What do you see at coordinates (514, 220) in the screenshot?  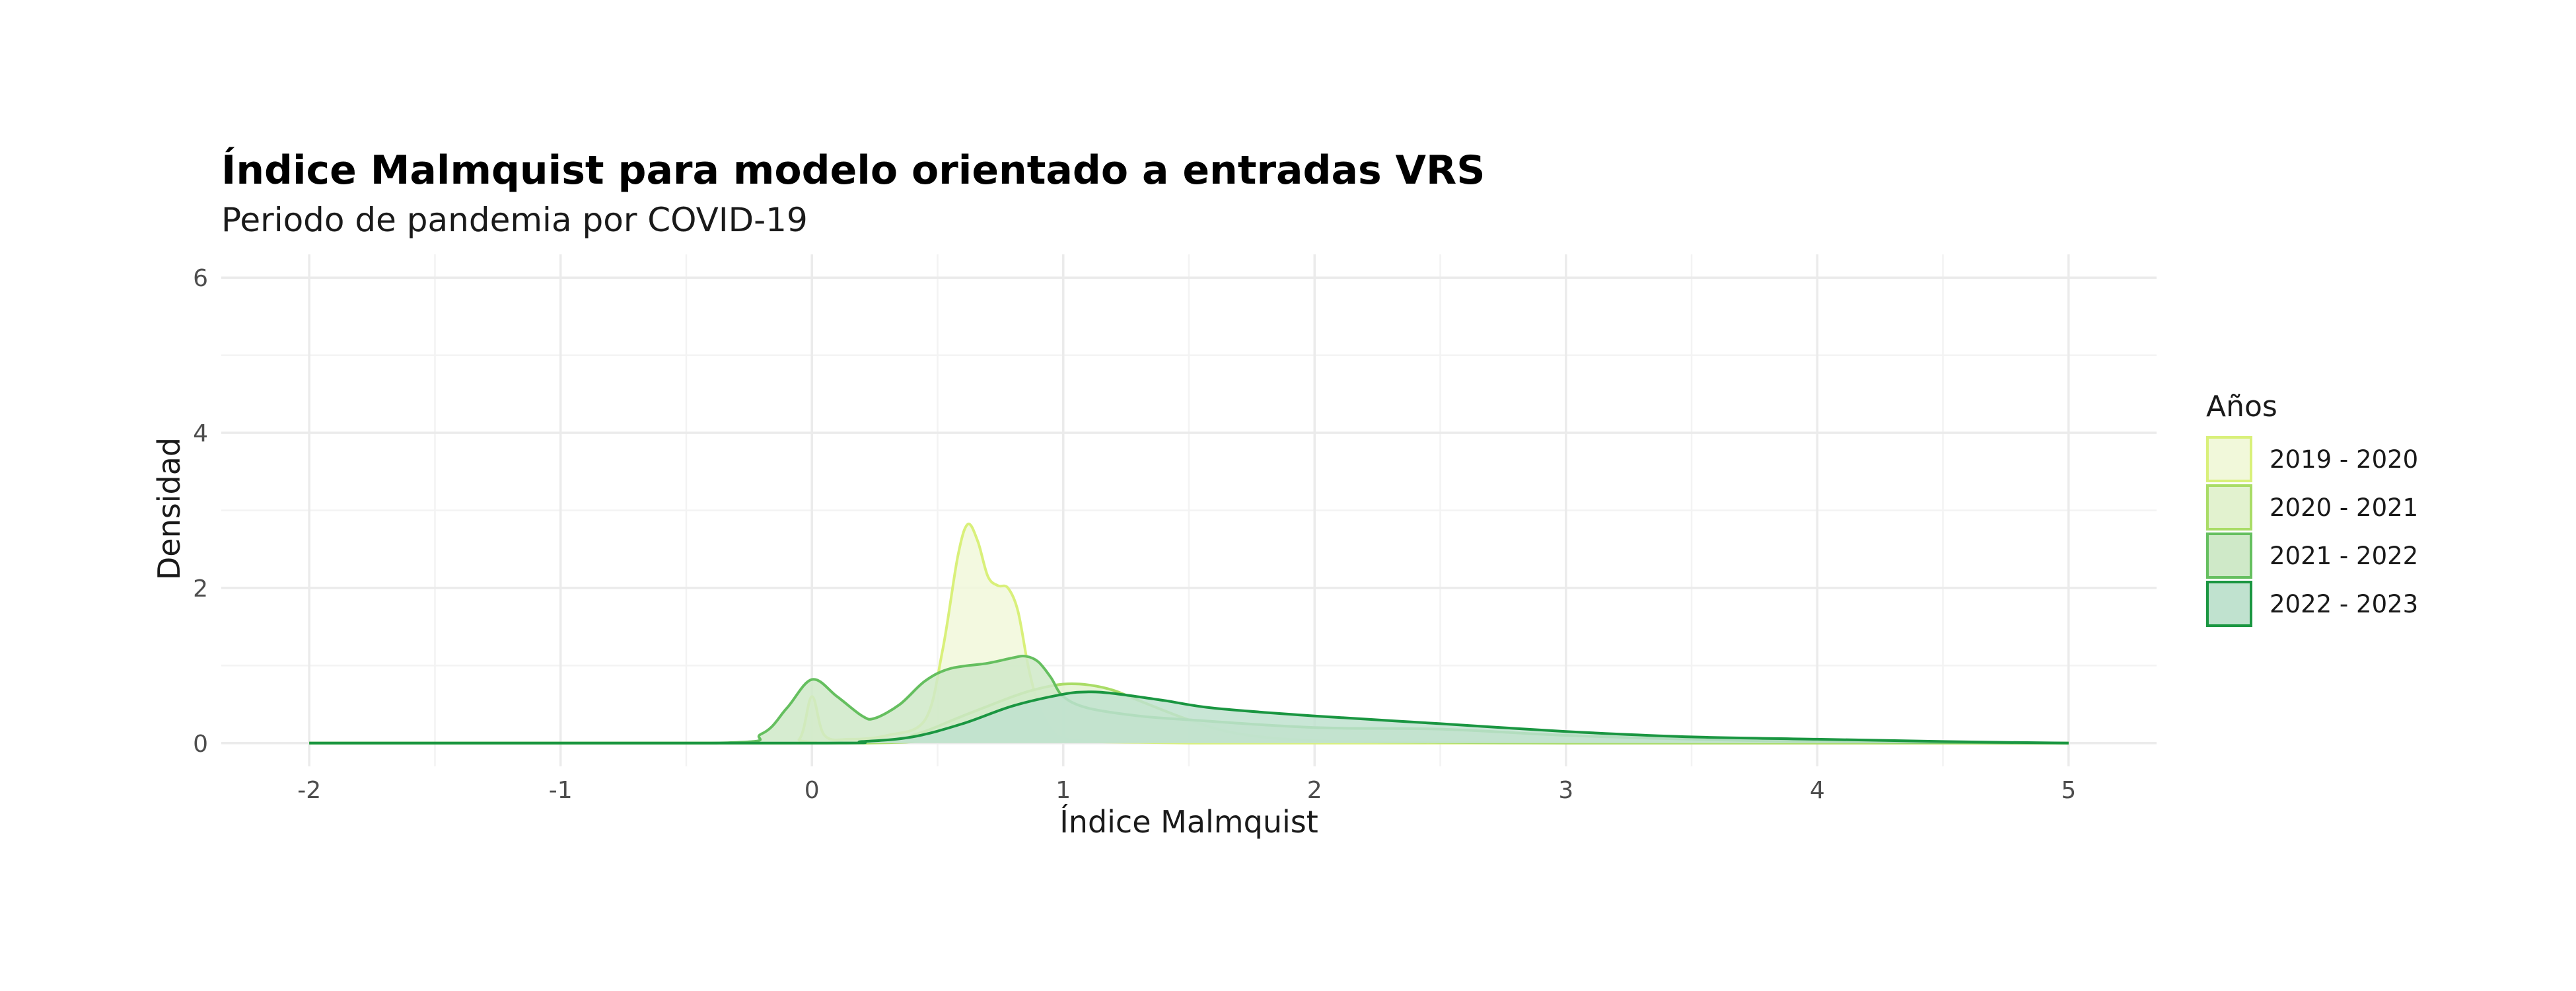 I see `chart-subtitle: Periodo de pandemia por COVID-19` at bounding box center [514, 220].